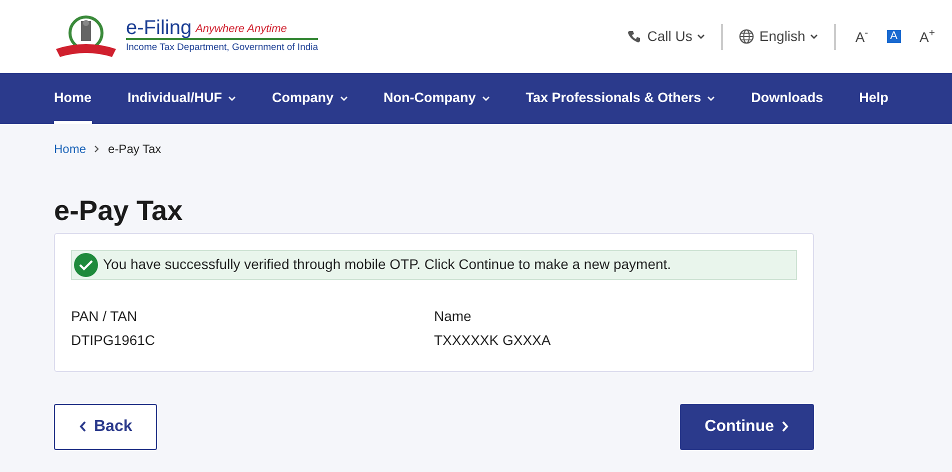  Describe the element at coordinates (747, 427) in the screenshot. I see `continue-button: Continue` at that location.